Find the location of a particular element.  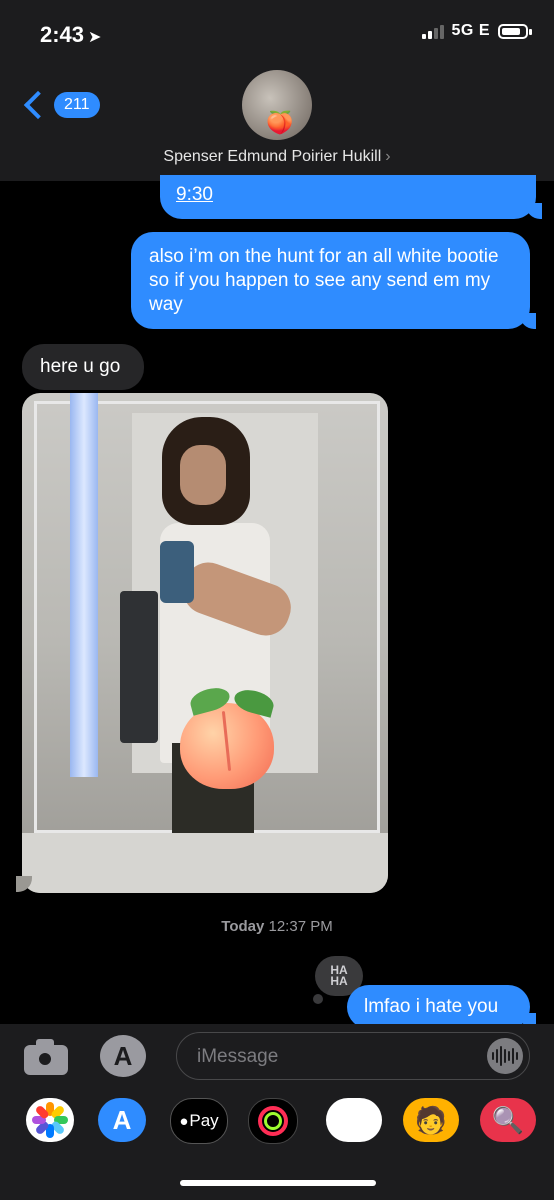

message-text: here u go is located at coordinates (80, 366).